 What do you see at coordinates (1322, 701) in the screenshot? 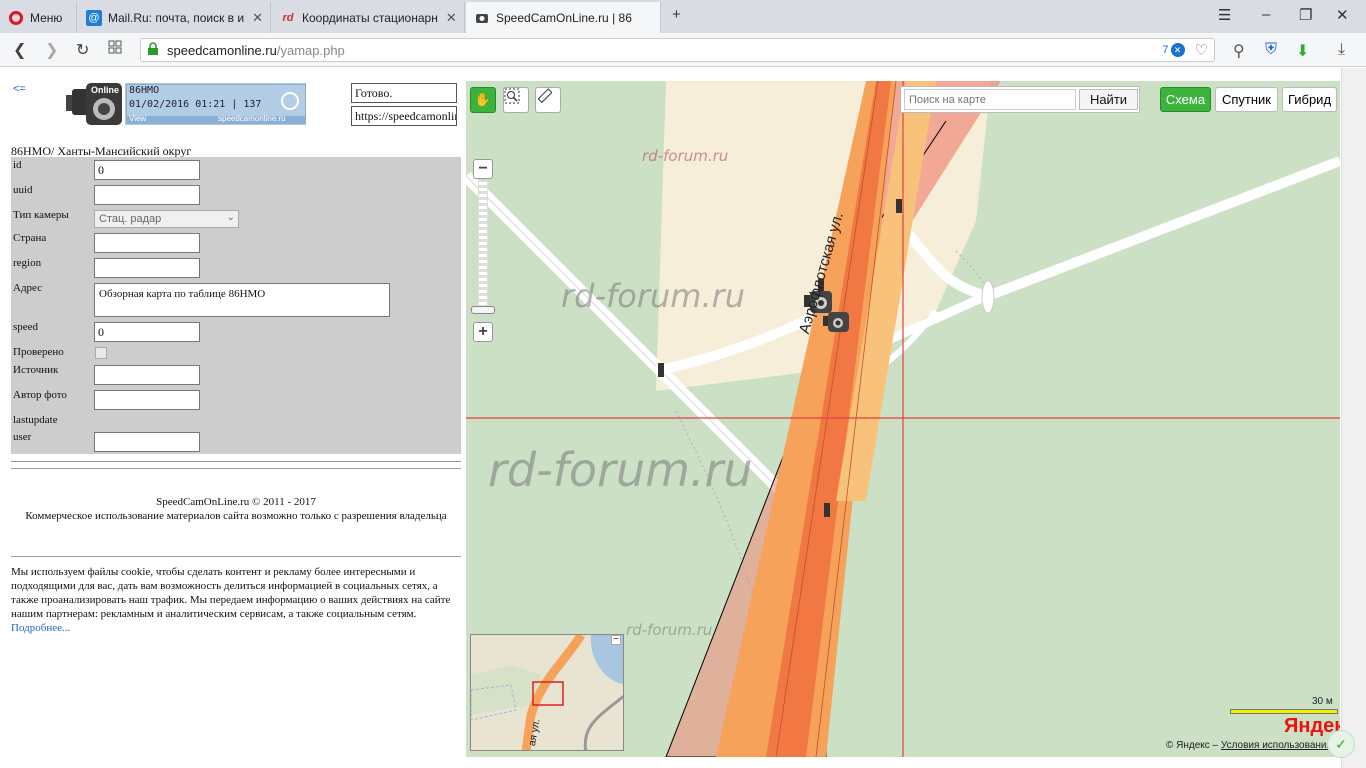
I see `scale-label: 30 м` at bounding box center [1322, 701].